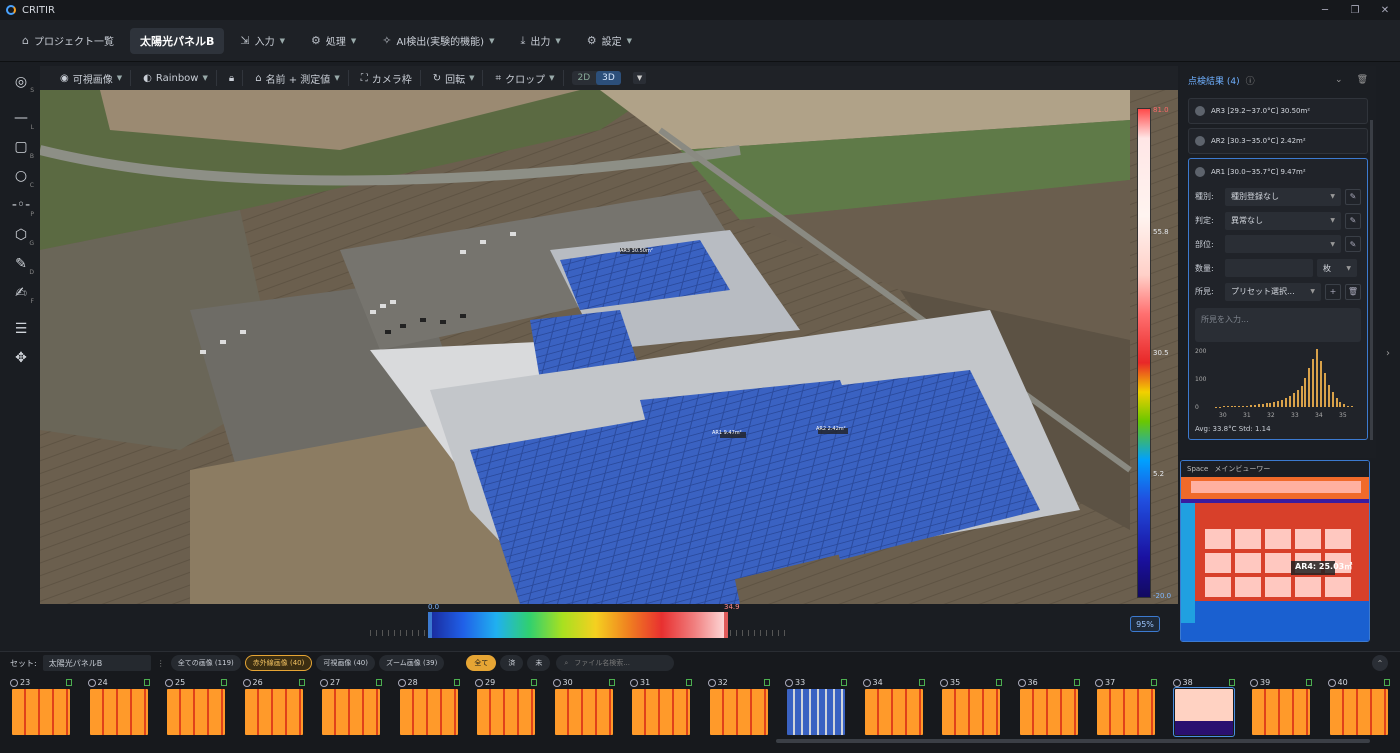  I want to click on thumbnail: 36, so click(1055, 709).